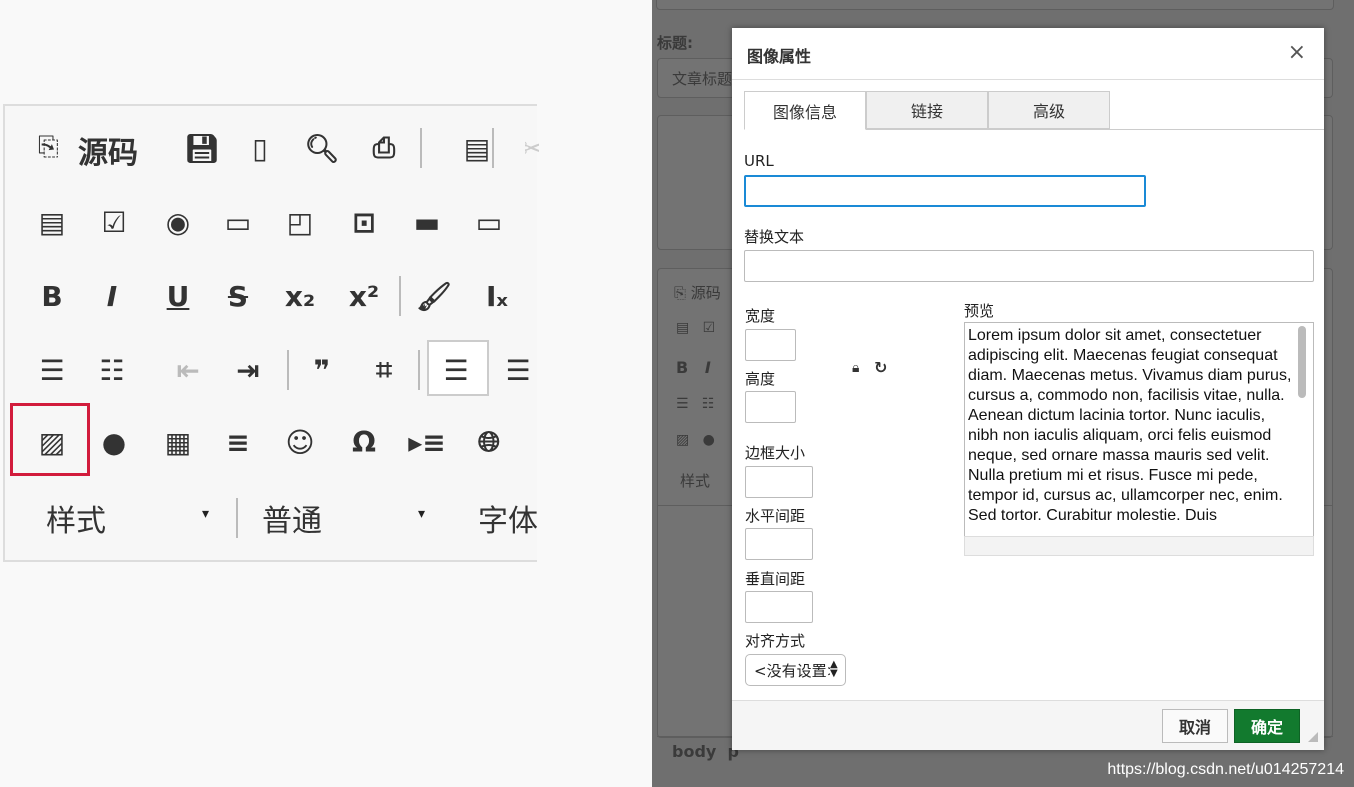 This screenshot has height=787, width=1354. Describe the element at coordinates (188, 370) in the screenshot. I see `outdent-icon: ⇤` at that location.